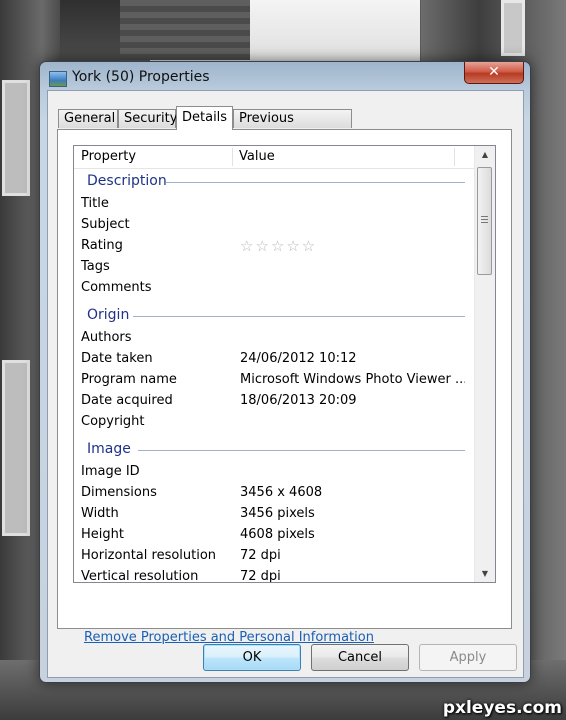 The width and height of the screenshot is (566, 720). I want to click on watermark: pxleyes.com, so click(502, 708).